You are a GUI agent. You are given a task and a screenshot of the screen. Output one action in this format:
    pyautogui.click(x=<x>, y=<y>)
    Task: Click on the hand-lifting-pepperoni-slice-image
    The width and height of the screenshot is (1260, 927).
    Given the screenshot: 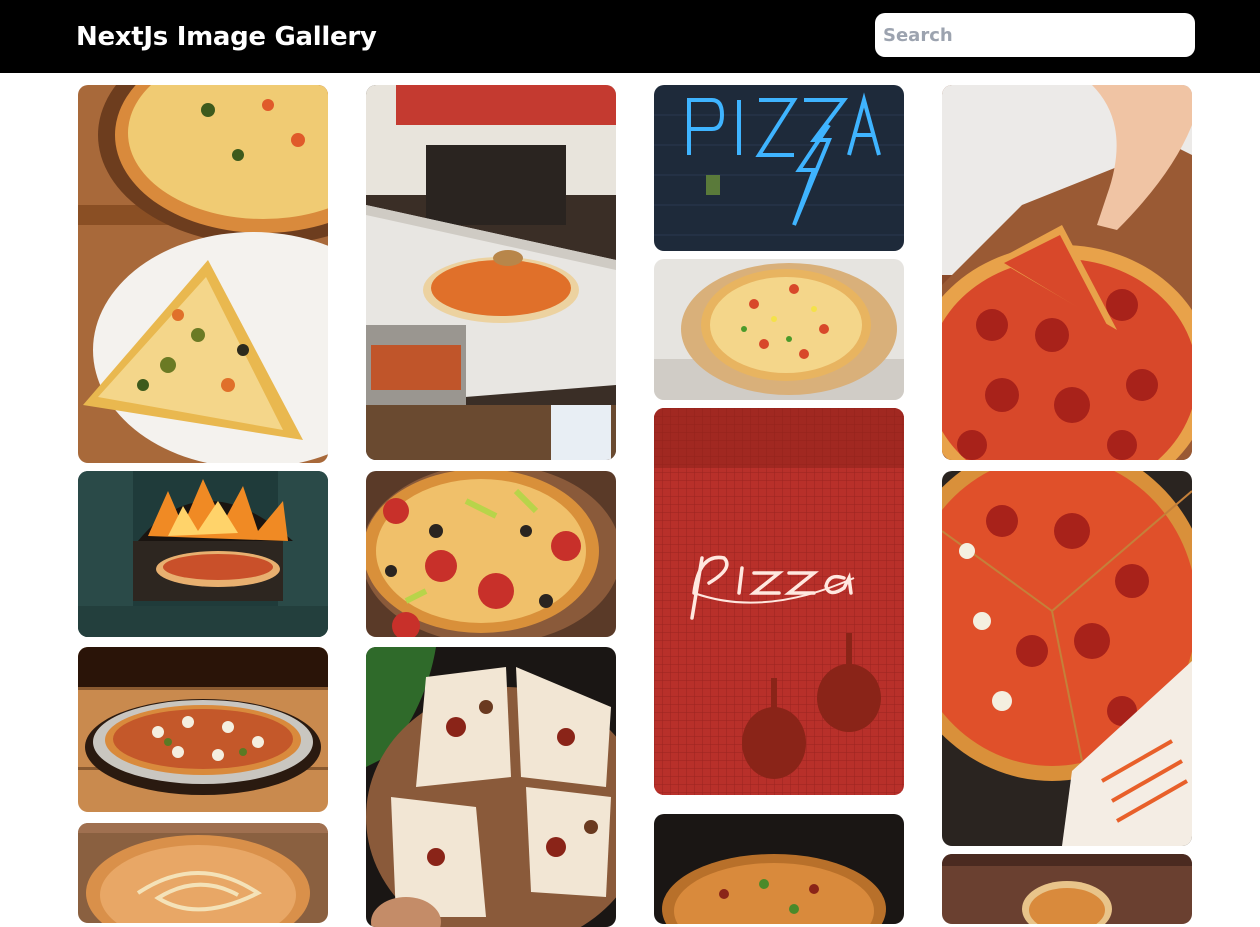 What is the action you would take?
    pyautogui.click(x=1067, y=272)
    